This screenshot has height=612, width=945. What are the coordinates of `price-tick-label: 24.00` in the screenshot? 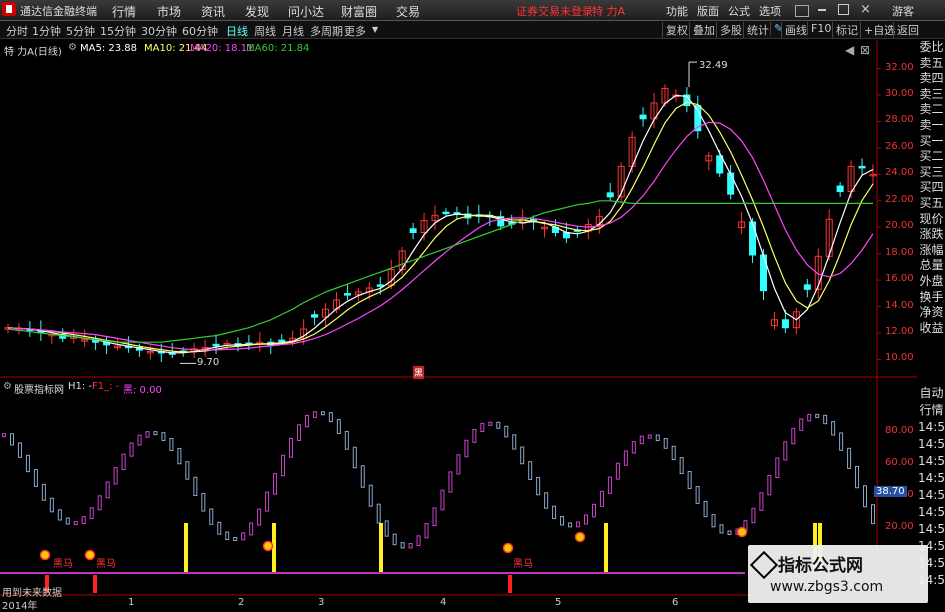 It's located at (899, 173).